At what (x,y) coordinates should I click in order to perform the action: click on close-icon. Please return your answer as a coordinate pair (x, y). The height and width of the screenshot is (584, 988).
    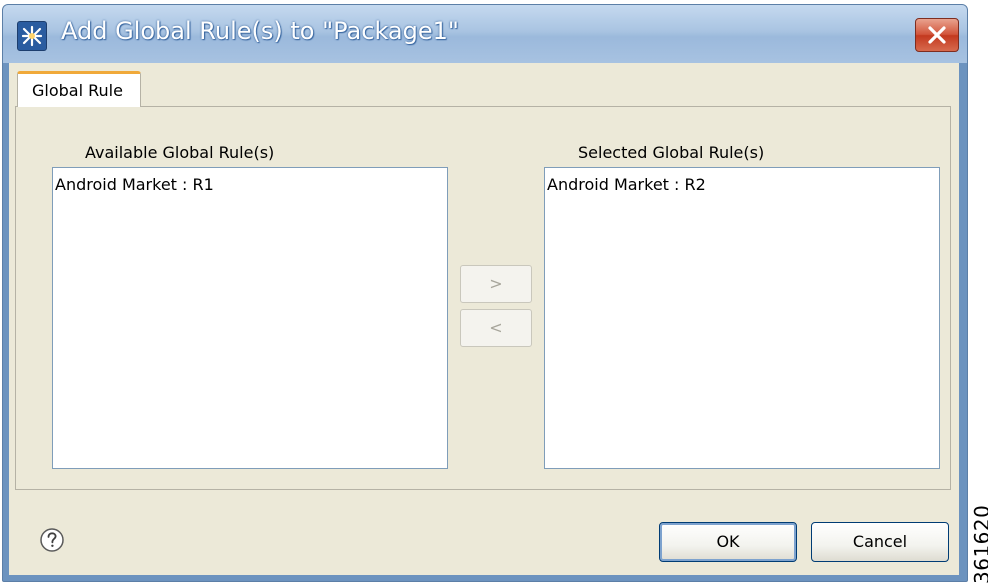
    Looking at the image, I should click on (937, 35).